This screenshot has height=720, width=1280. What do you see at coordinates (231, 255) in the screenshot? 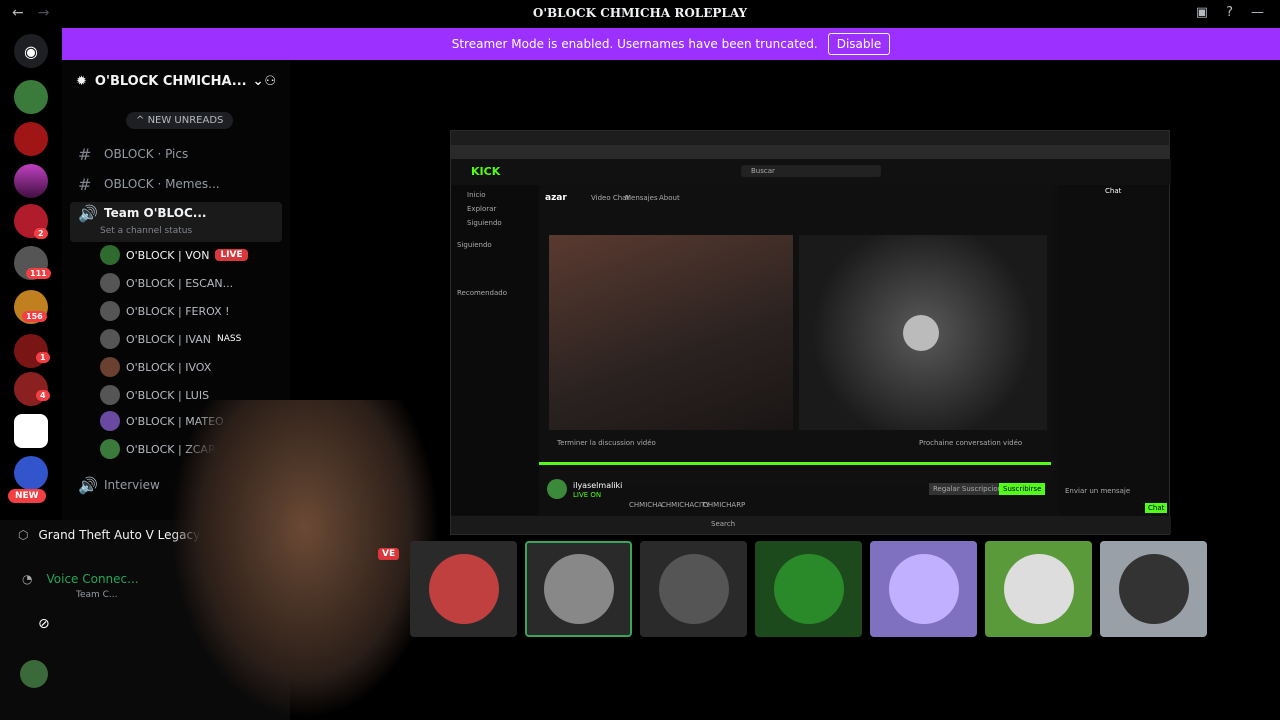
I see `live-badge: LIVE` at bounding box center [231, 255].